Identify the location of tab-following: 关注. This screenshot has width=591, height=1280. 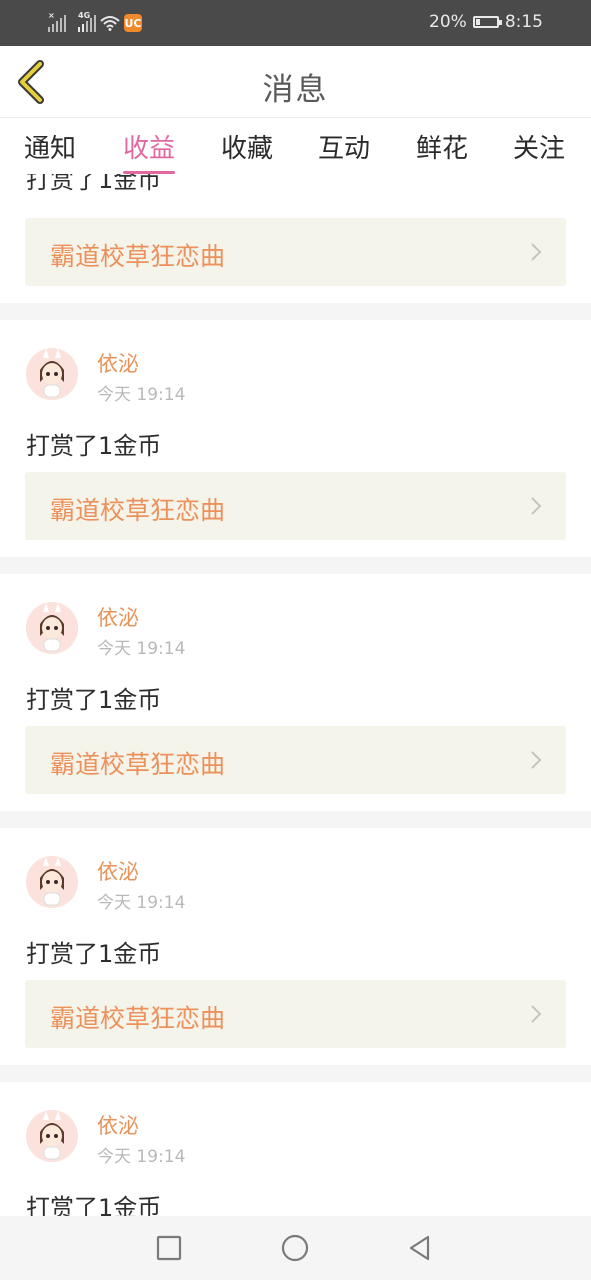
(539, 146).